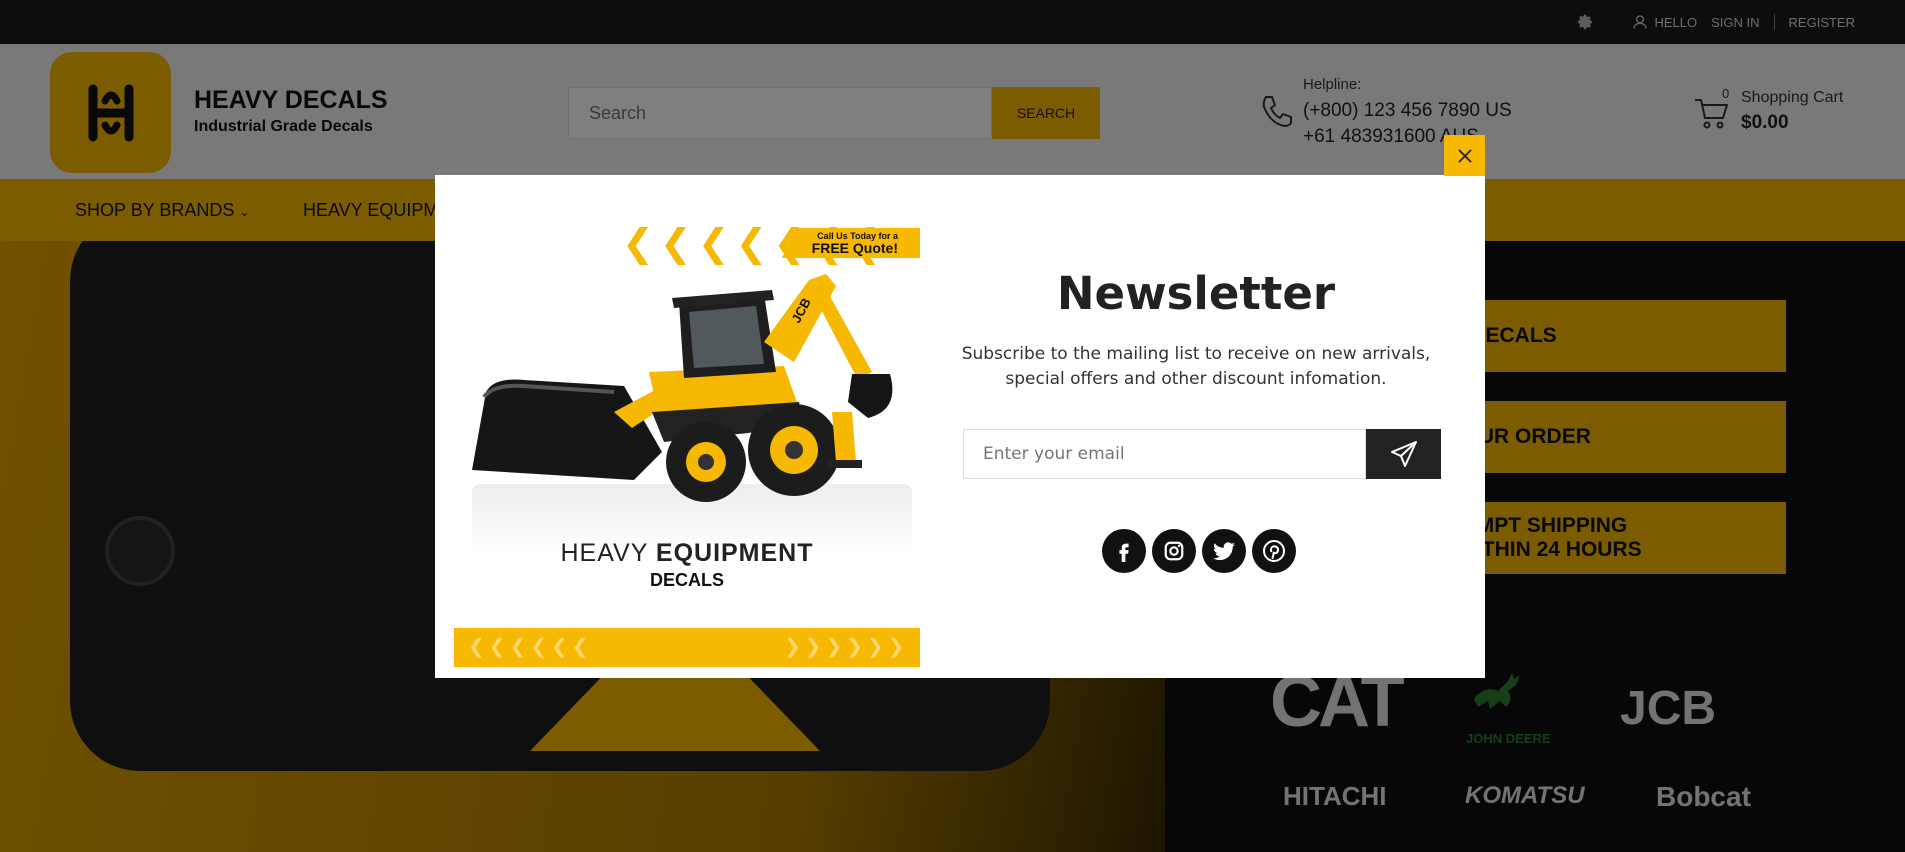 The width and height of the screenshot is (1905, 852). I want to click on quote-big-text: FREE Quote!, so click(854, 248).